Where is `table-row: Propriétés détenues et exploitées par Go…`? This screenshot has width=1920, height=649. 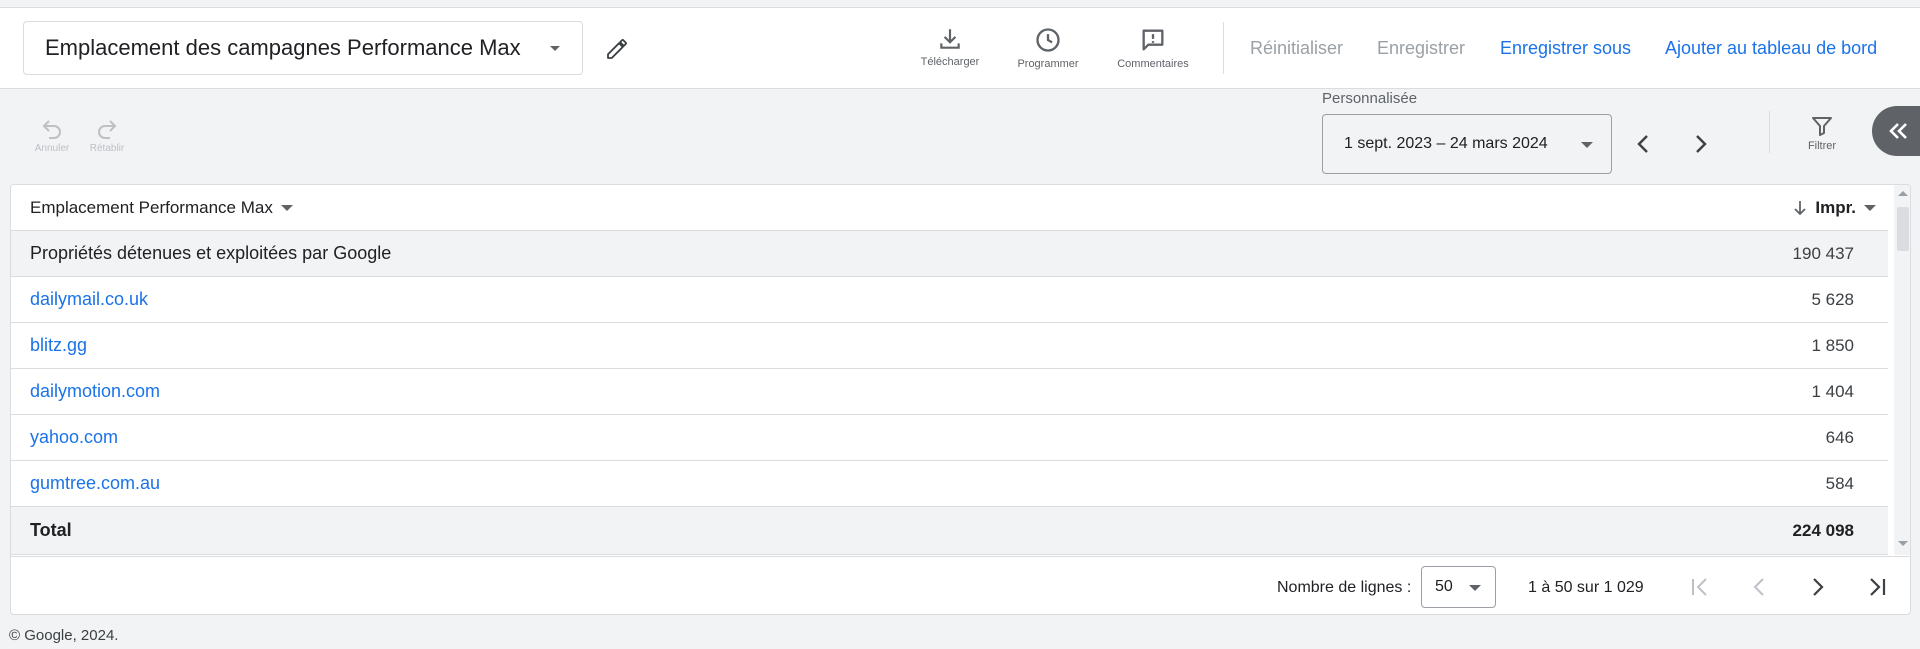
table-row: Propriétés détenues et exploitées par Go… is located at coordinates (949, 254).